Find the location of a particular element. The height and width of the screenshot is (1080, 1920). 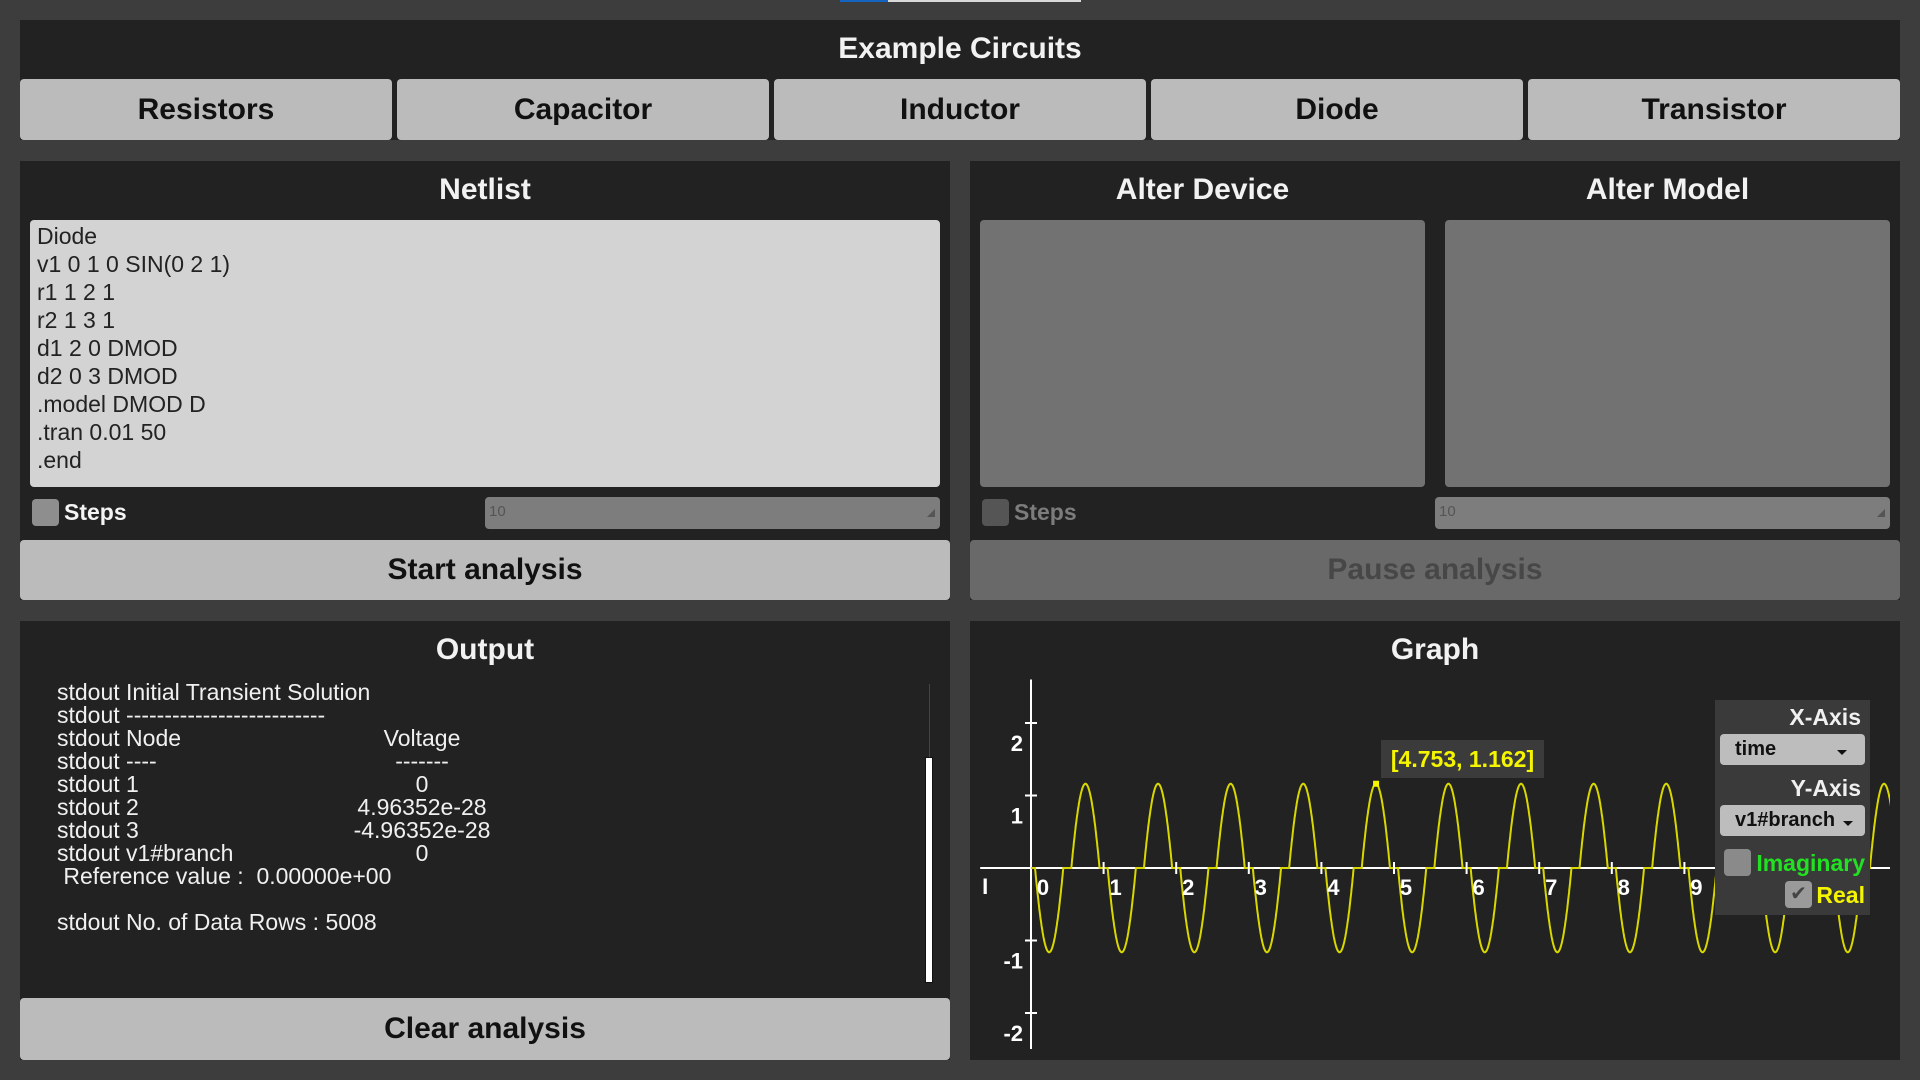

alter-steps-label: Steps is located at coordinates (1045, 512).